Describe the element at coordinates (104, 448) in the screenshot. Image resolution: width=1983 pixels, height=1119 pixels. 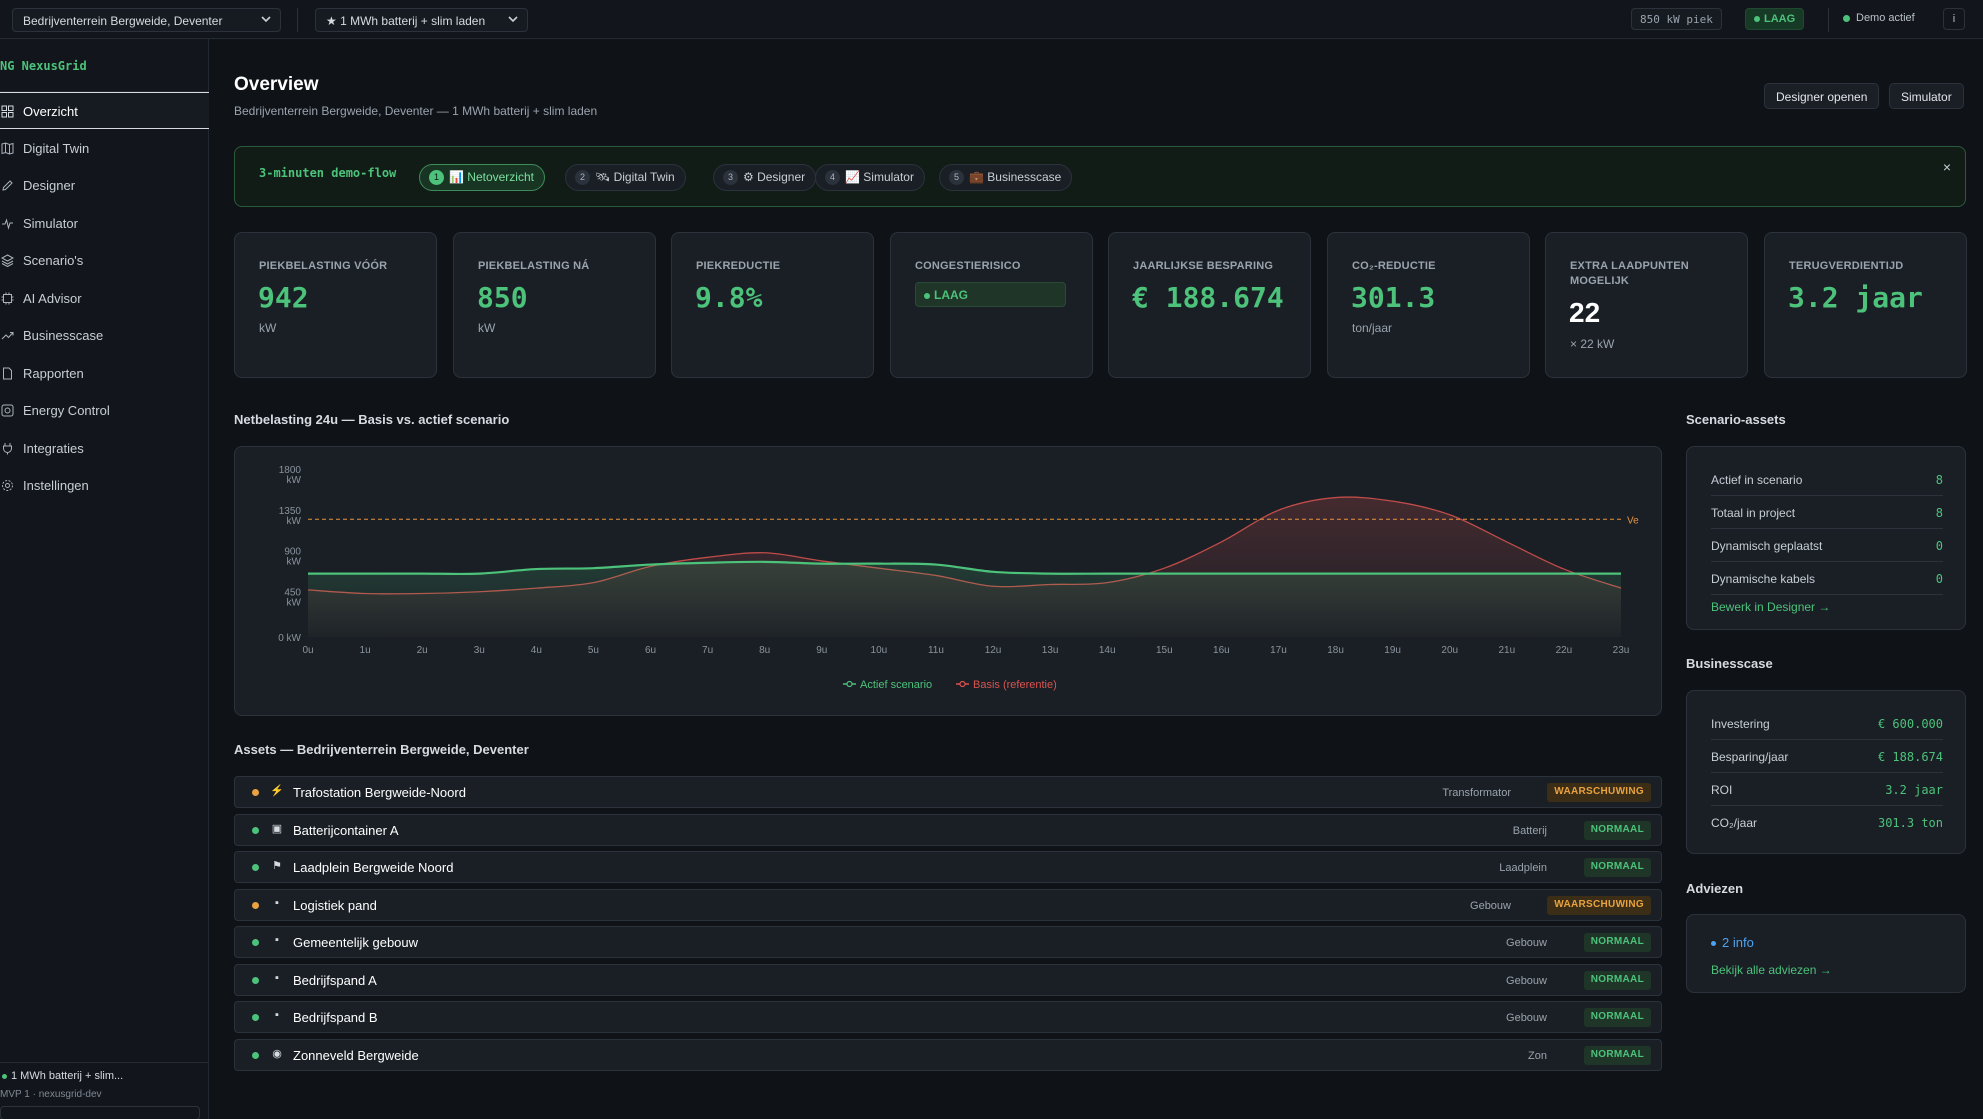
I see `sidebar-item-integraties: Integraties` at that location.